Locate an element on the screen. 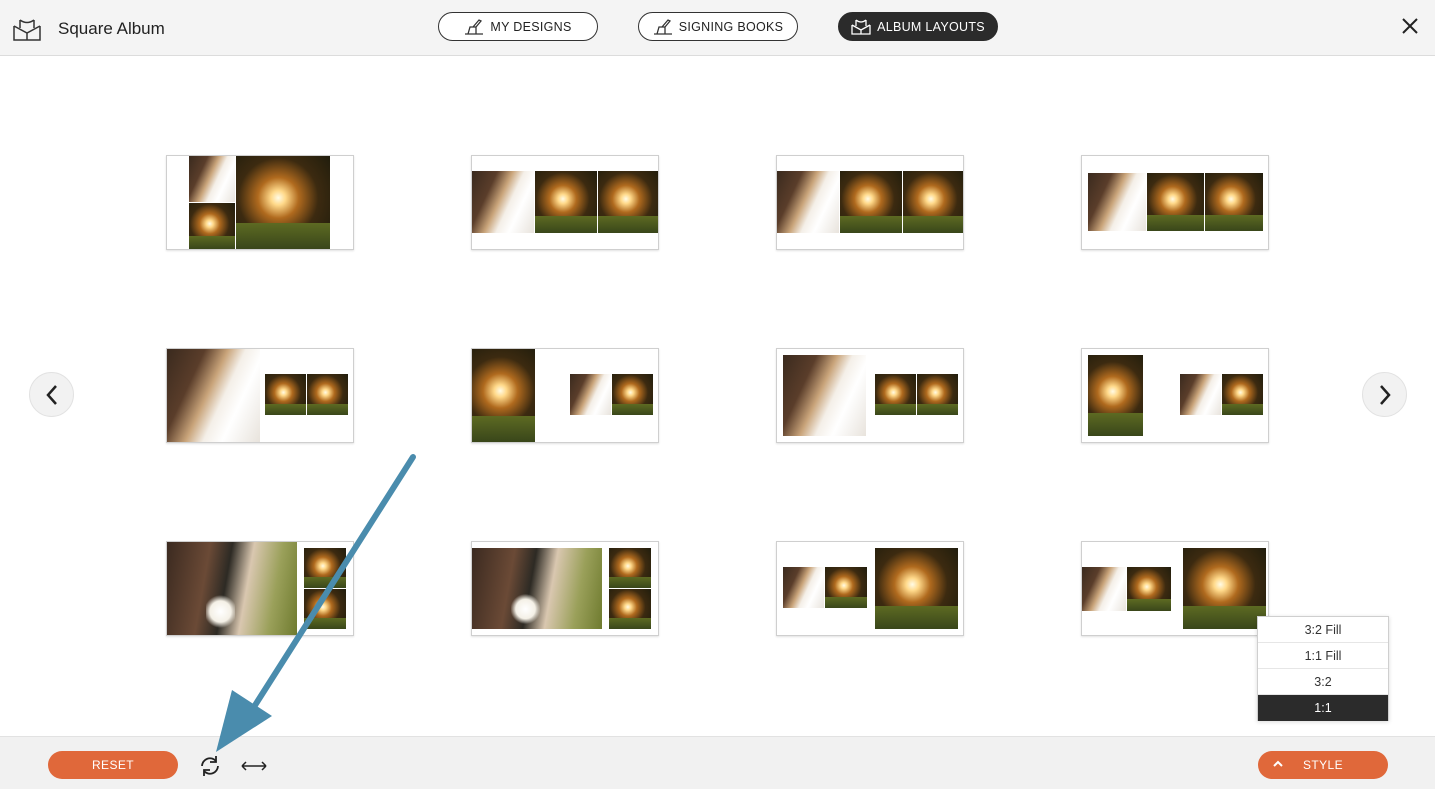 The width and height of the screenshot is (1435, 789). style-option-1-1: 1:1 is located at coordinates (1323, 708).